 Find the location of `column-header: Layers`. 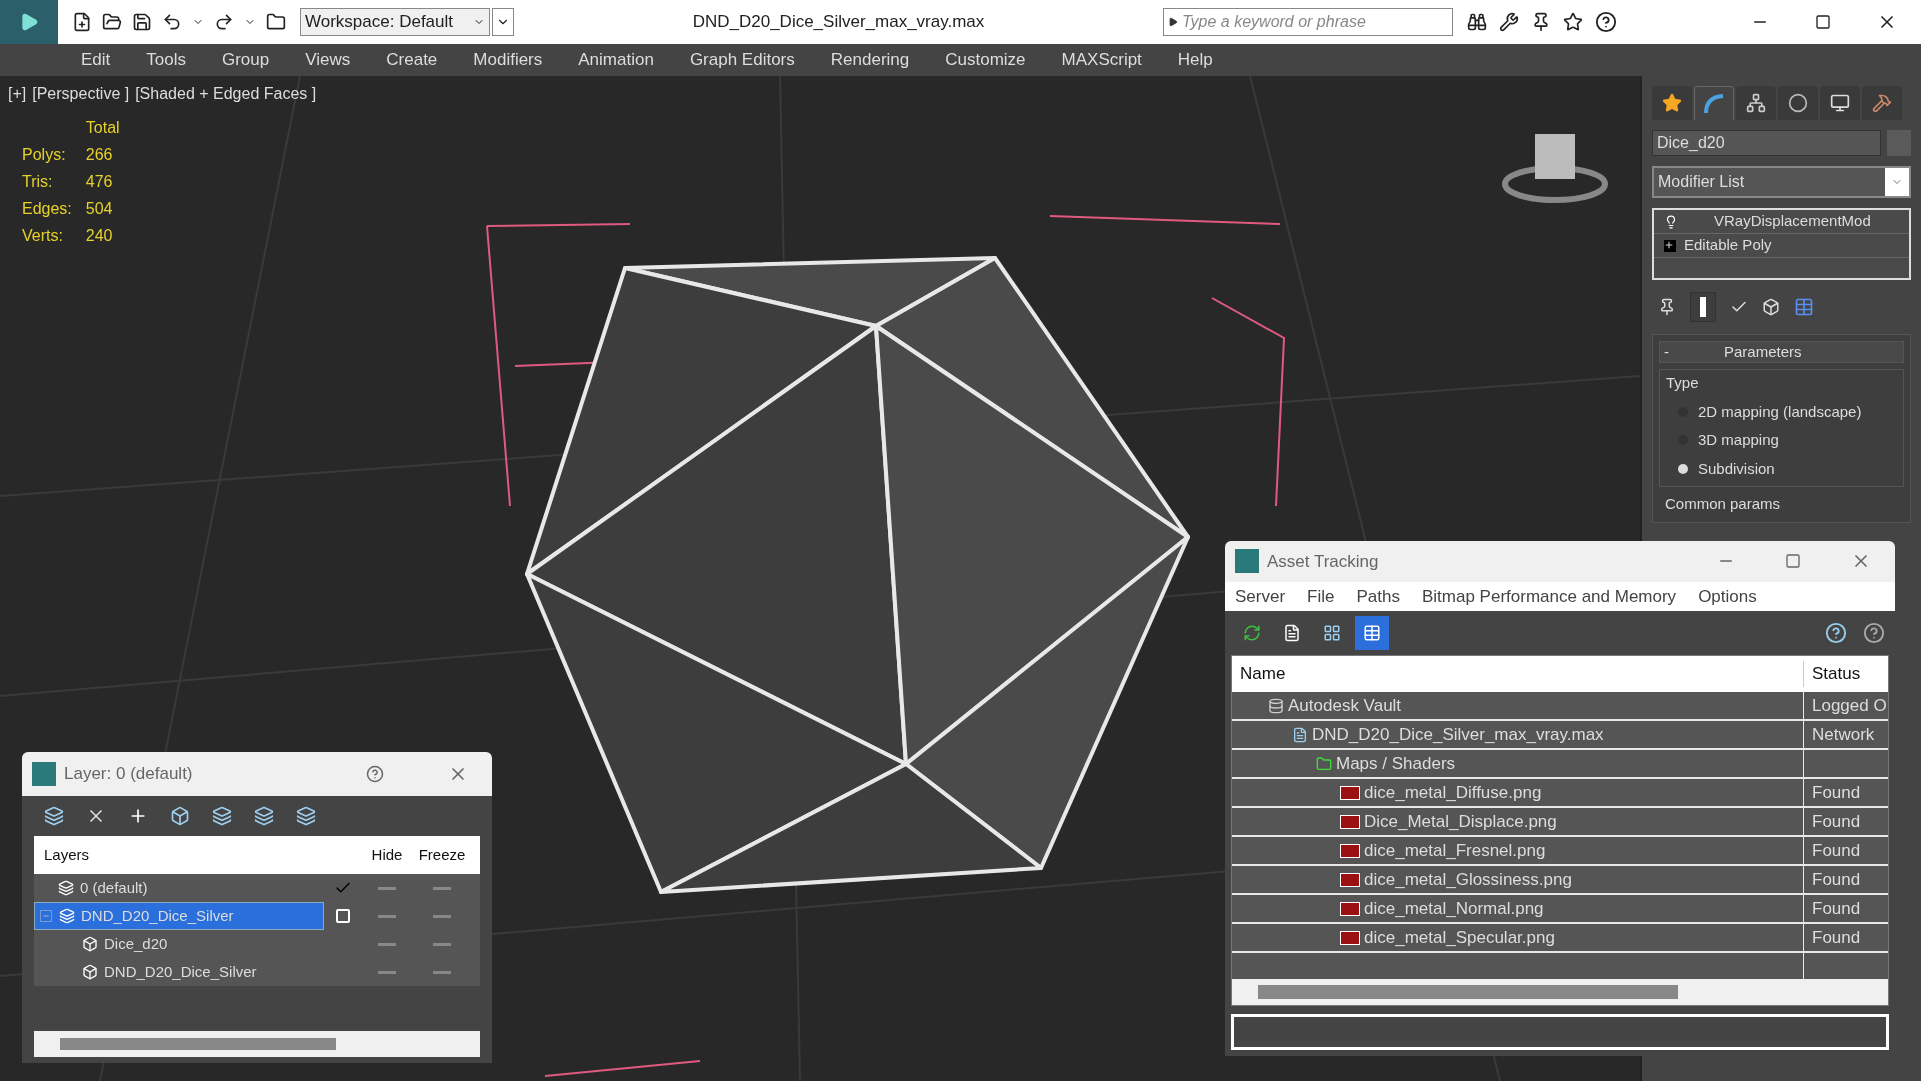

column-header: Layers is located at coordinates (179, 855).